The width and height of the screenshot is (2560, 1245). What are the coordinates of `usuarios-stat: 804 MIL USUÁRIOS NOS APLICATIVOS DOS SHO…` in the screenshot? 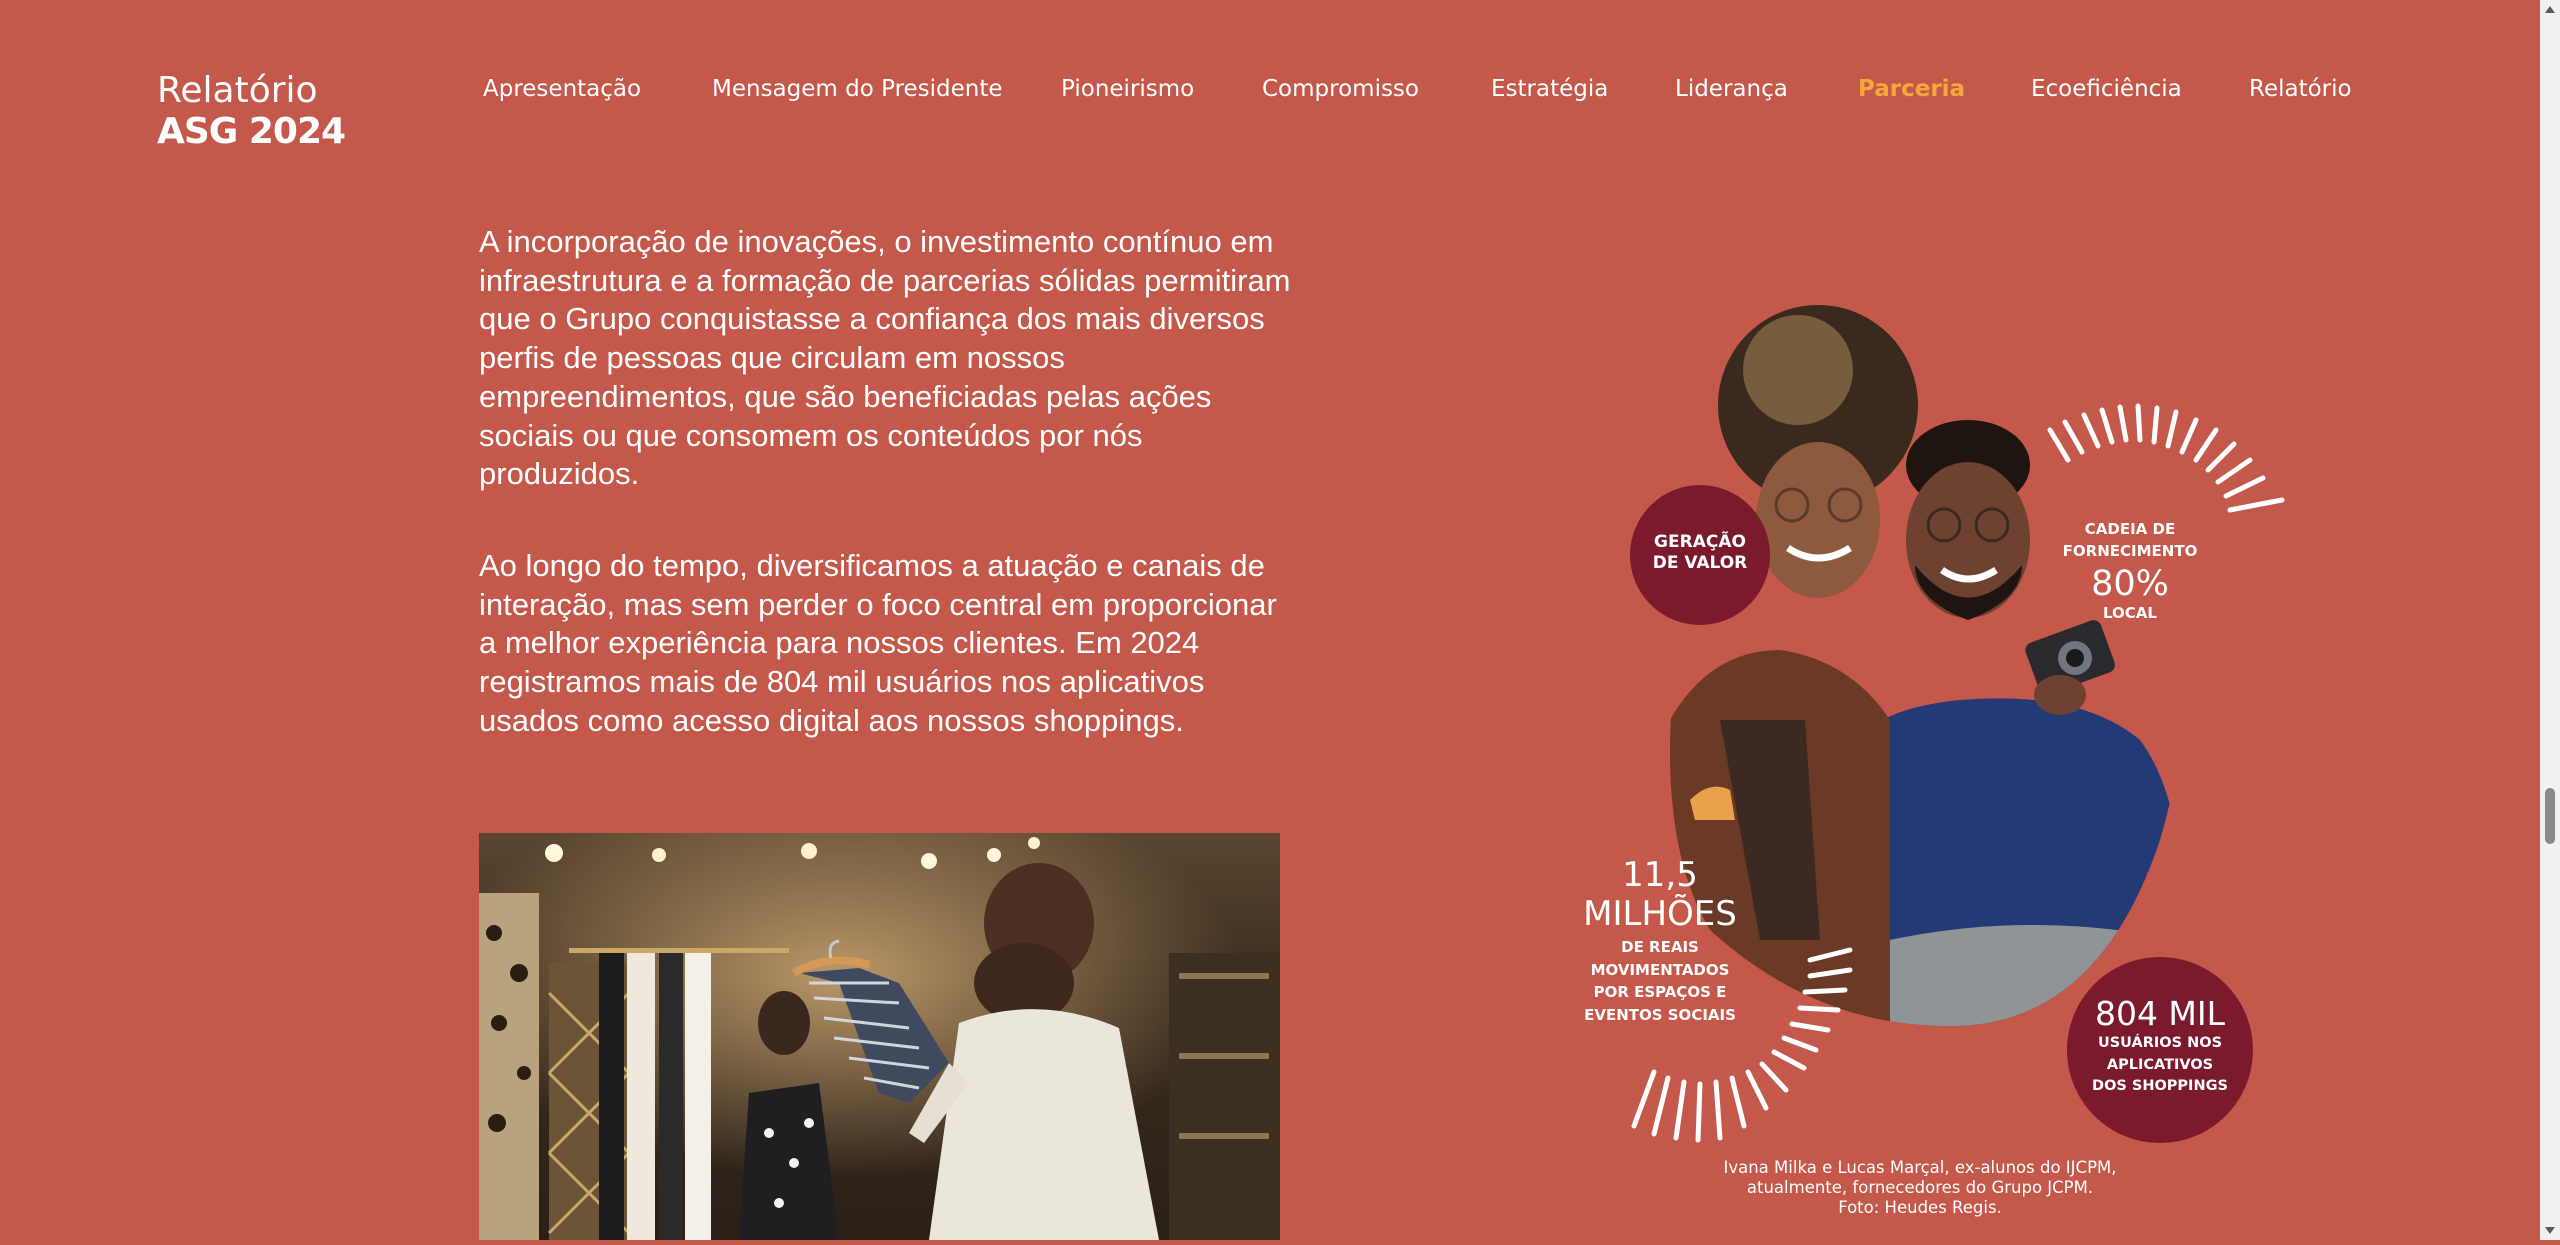 It's located at (2160, 1044).